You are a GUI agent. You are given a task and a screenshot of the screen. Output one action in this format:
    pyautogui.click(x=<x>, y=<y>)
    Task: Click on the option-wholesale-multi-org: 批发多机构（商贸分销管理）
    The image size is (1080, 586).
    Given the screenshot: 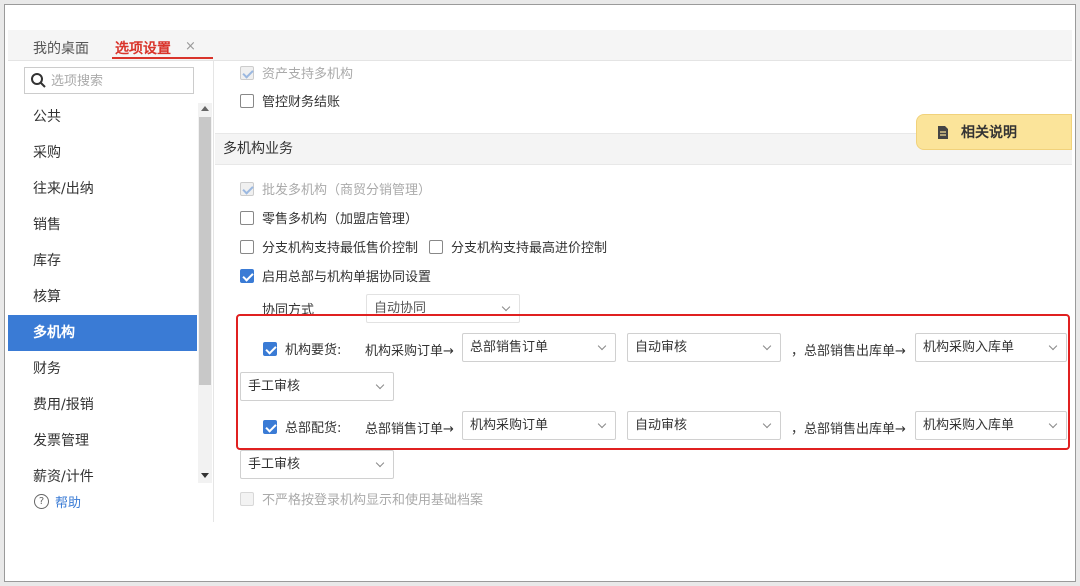 What is the action you would take?
    pyautogui.click(x=335, y=188)
    